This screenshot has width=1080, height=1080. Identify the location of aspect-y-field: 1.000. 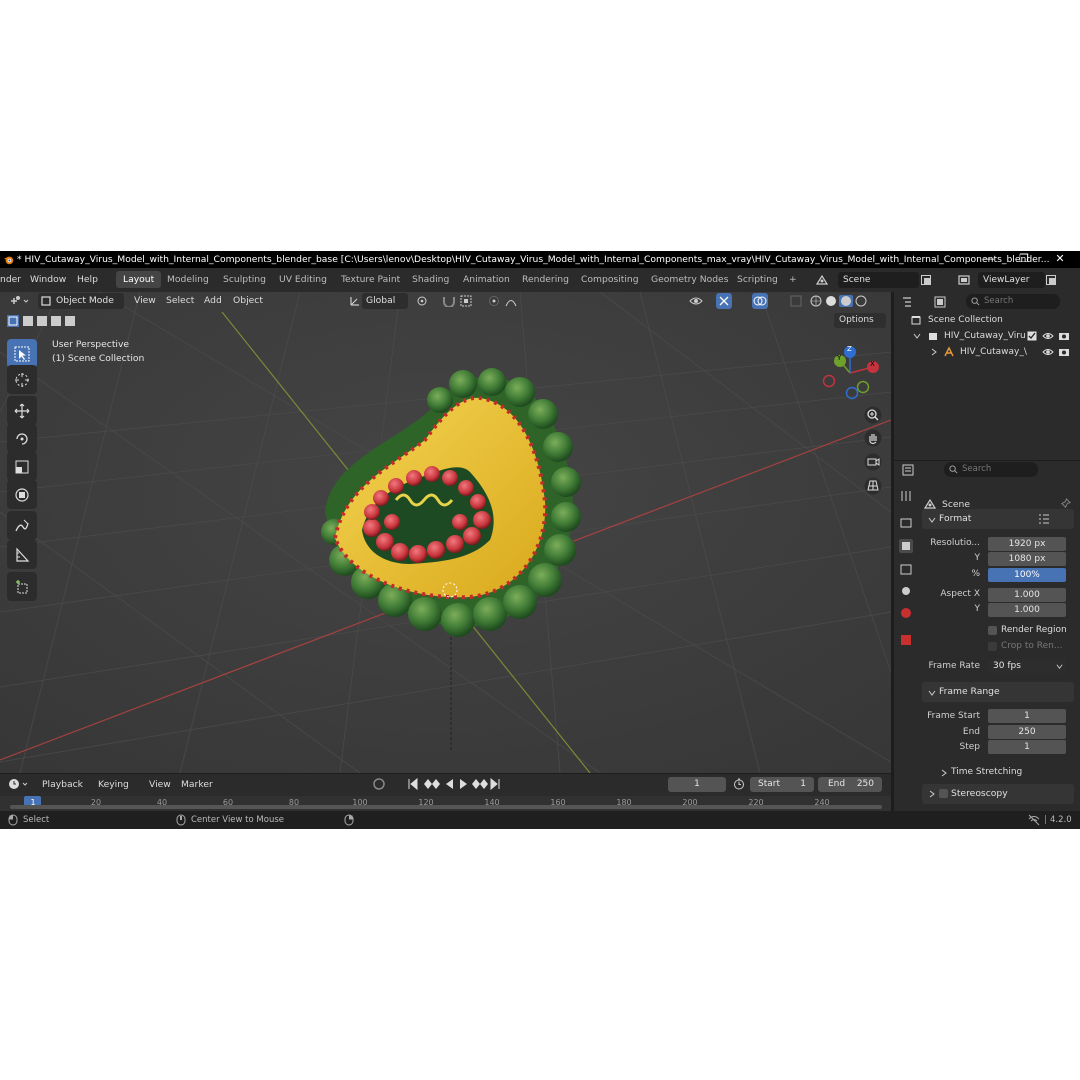
(1027, 610).